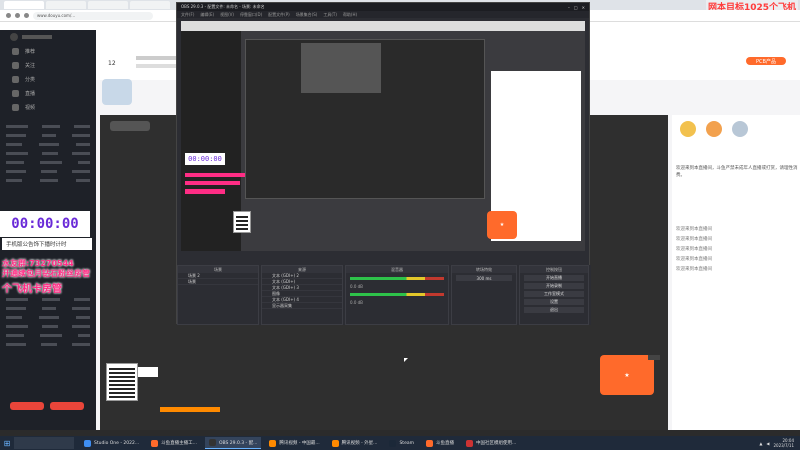 The height and width of the screenshot is (450, 800). I want to click on dock-header: 控制按钮, so click(554, 269).